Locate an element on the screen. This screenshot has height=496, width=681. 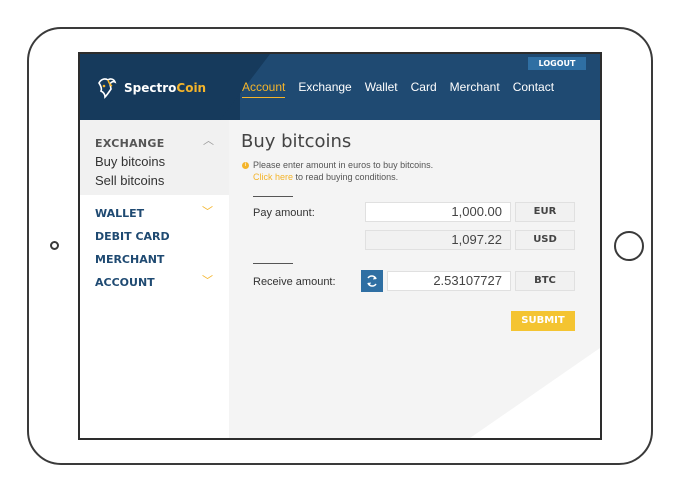
pay-amount-input: 1,000.00 is located at coordinates (438, 212).